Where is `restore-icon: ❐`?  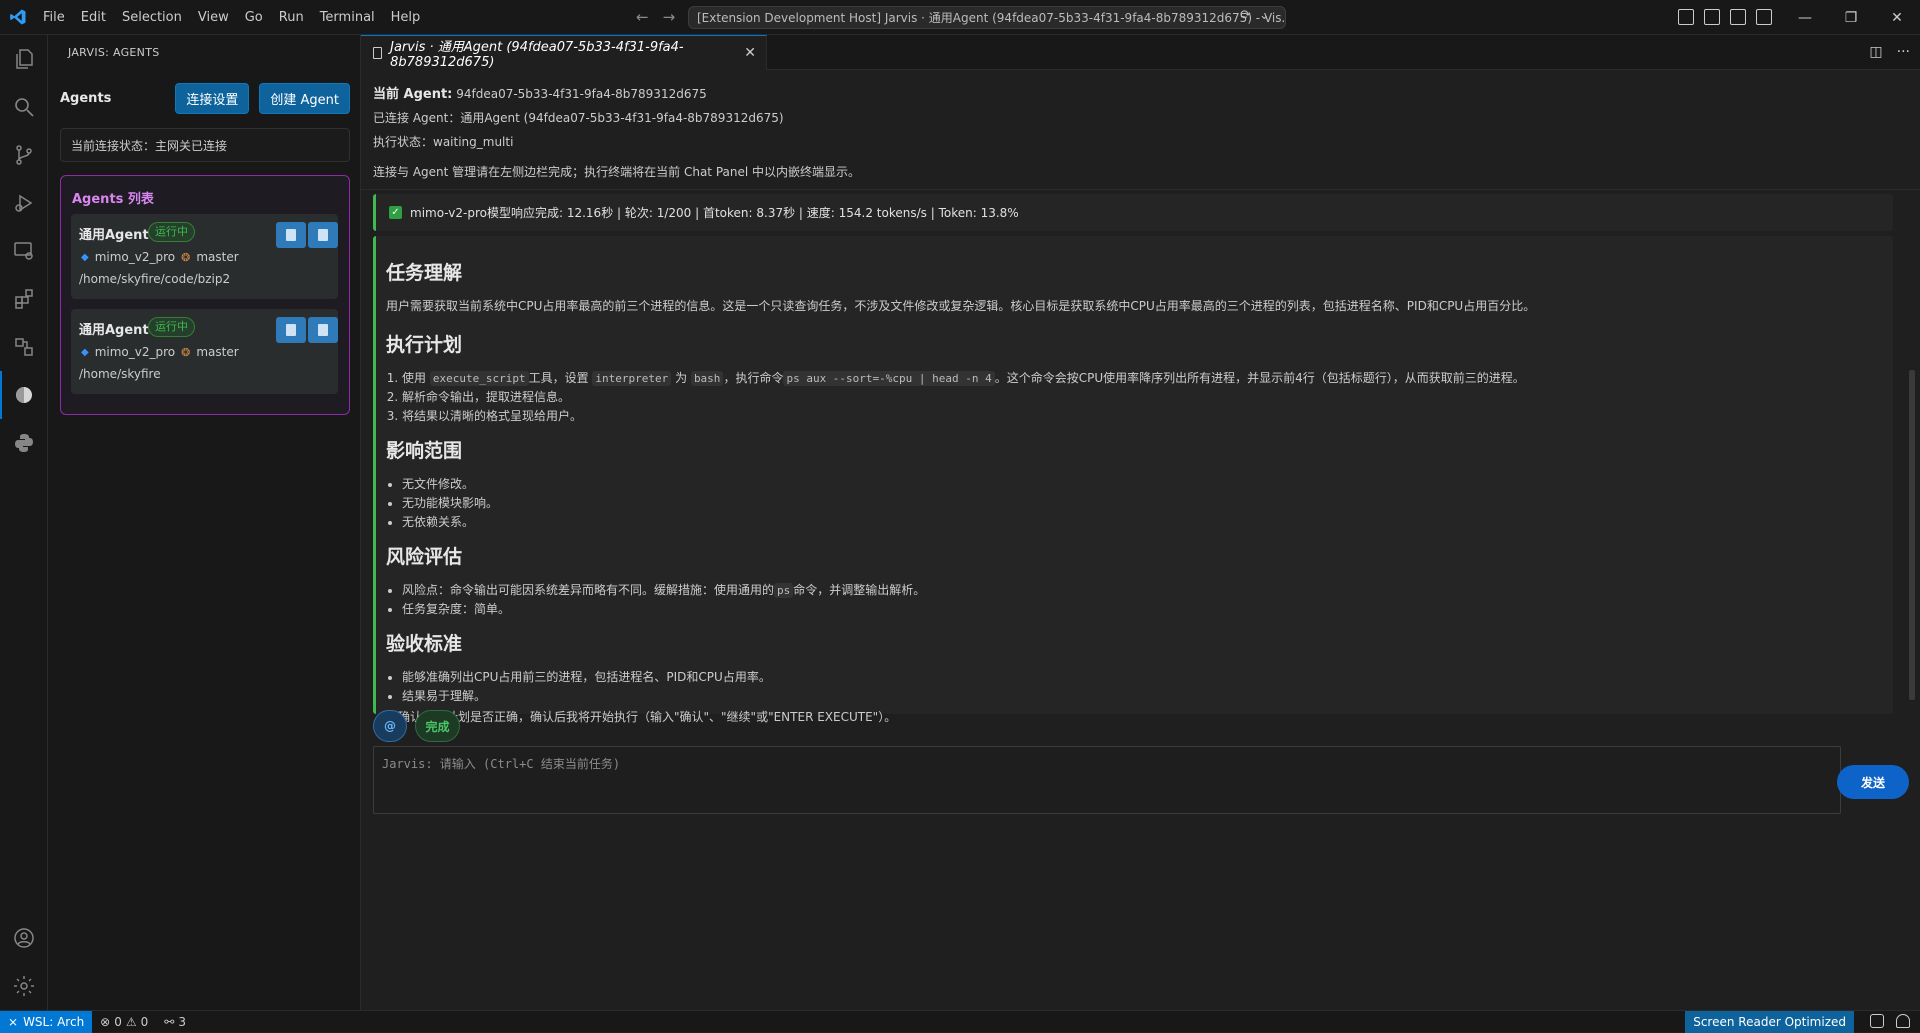 restore-icon: ❐ is located at coordinates (1851, 17).